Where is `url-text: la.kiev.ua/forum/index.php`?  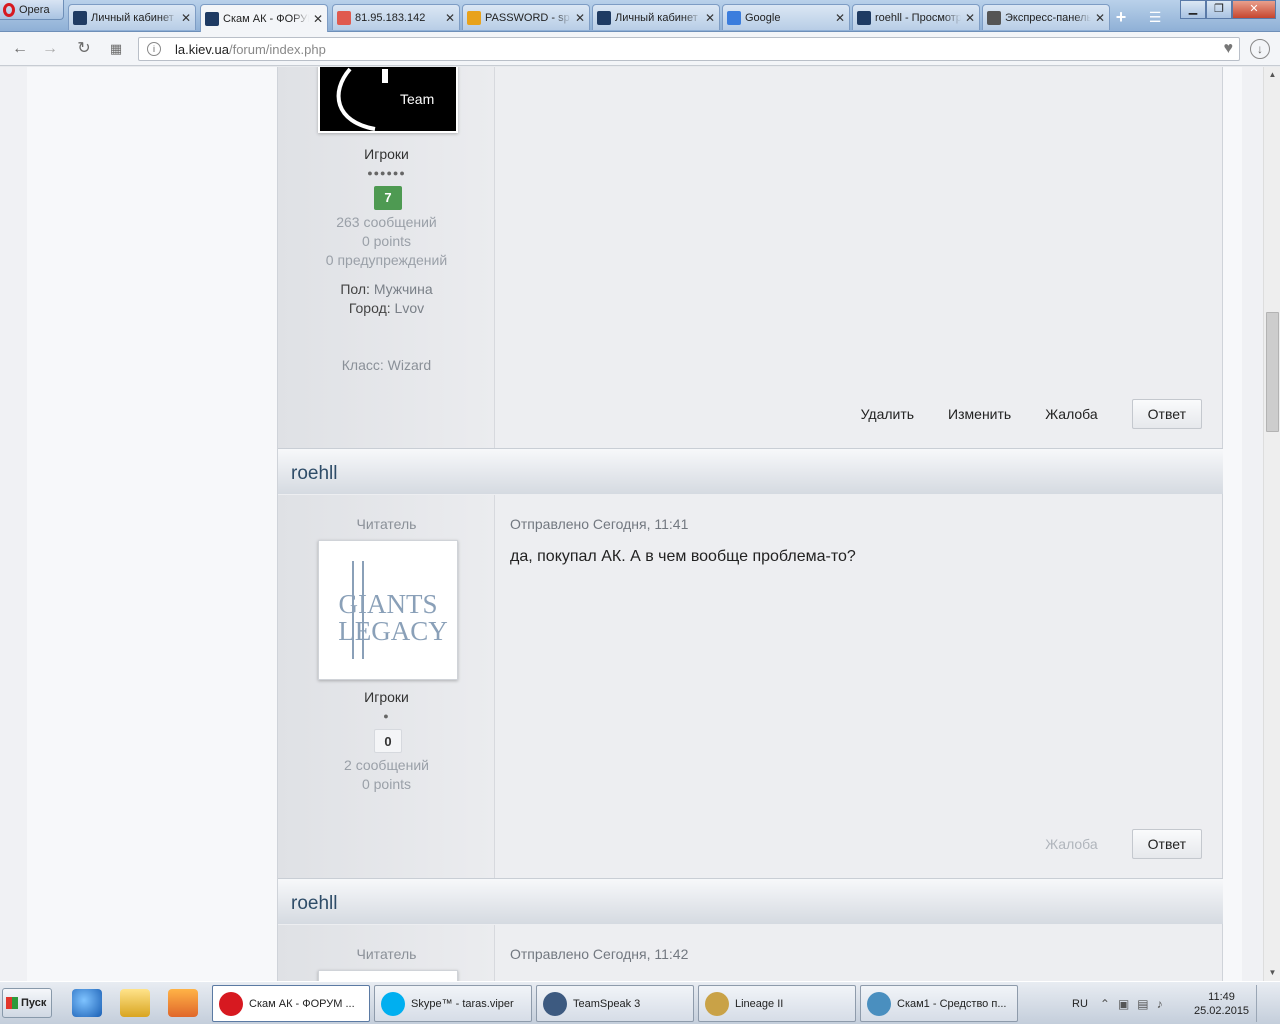
url-text: la.kiev.ua/forum/index.php is located at coordinates (250, 49).